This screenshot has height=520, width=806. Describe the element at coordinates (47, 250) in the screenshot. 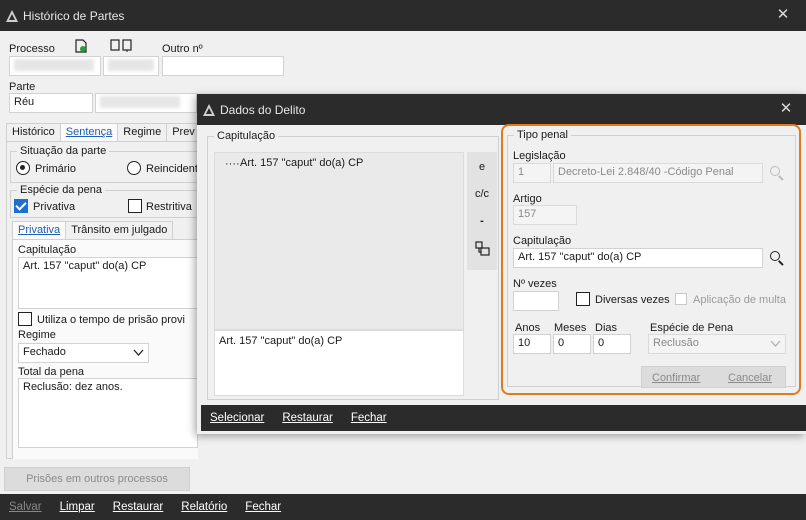

I see `capitulacao-label: Capitulação` at that location.